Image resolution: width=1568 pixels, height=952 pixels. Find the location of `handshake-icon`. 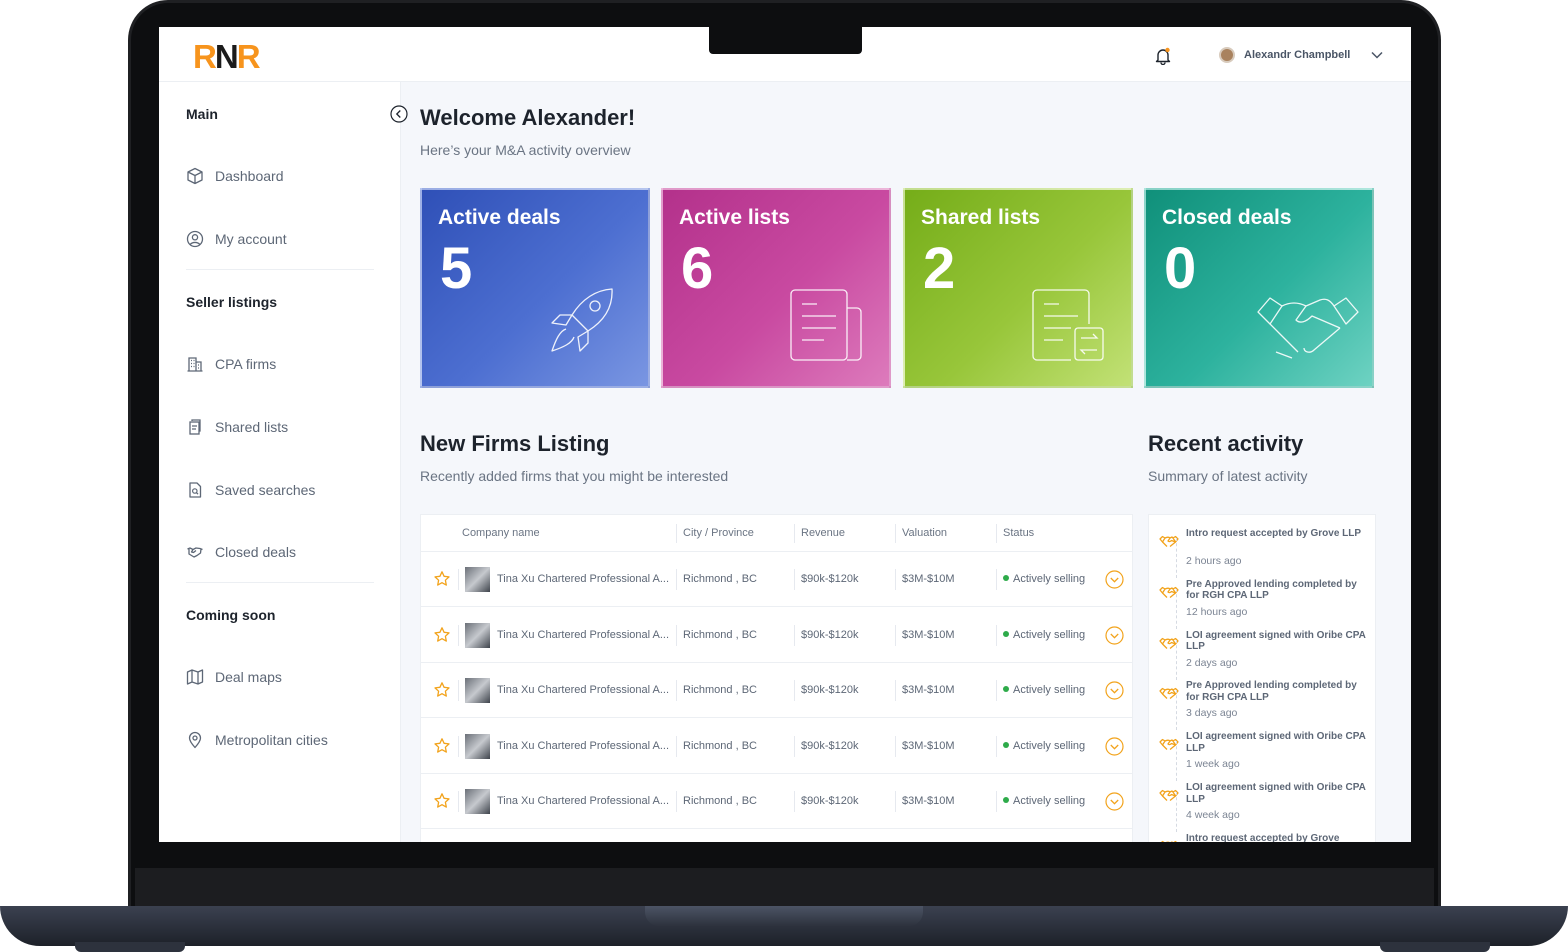

handshake-icon is located at coordinates (195, 552).